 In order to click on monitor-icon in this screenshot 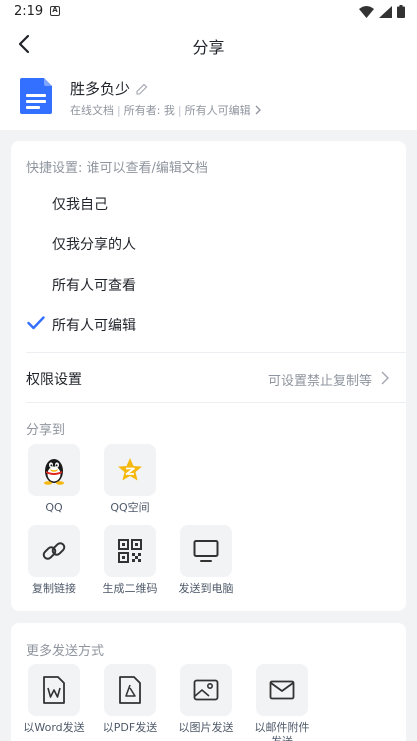, I will do `click(206, 551)`.